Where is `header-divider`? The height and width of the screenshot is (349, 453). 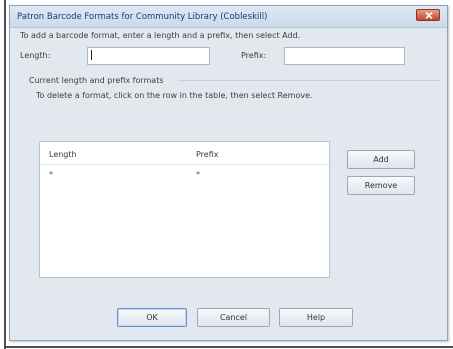 header-divider is located at coordinates (184, 164).